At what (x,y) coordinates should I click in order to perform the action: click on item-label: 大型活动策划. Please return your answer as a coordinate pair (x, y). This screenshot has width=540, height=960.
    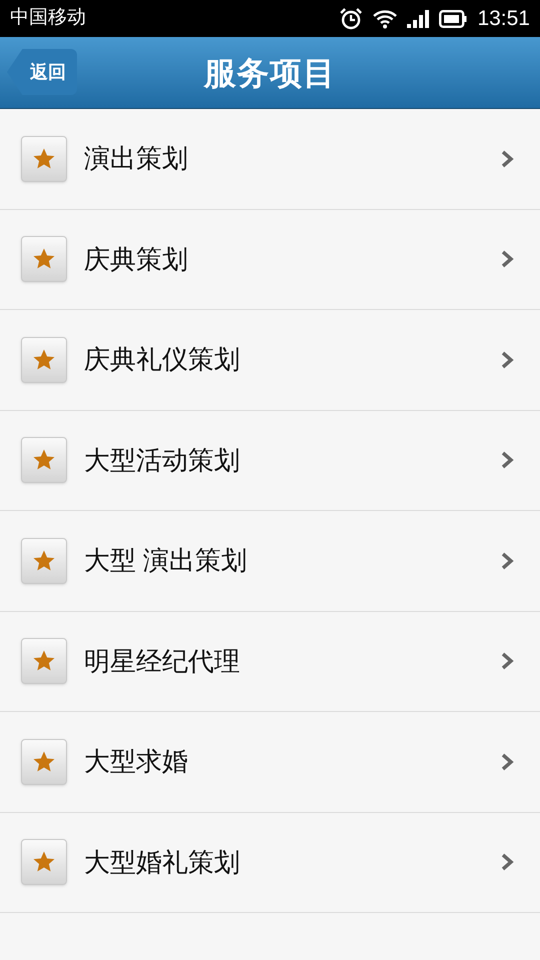
    Looking at the image, I should click on (162, 460).